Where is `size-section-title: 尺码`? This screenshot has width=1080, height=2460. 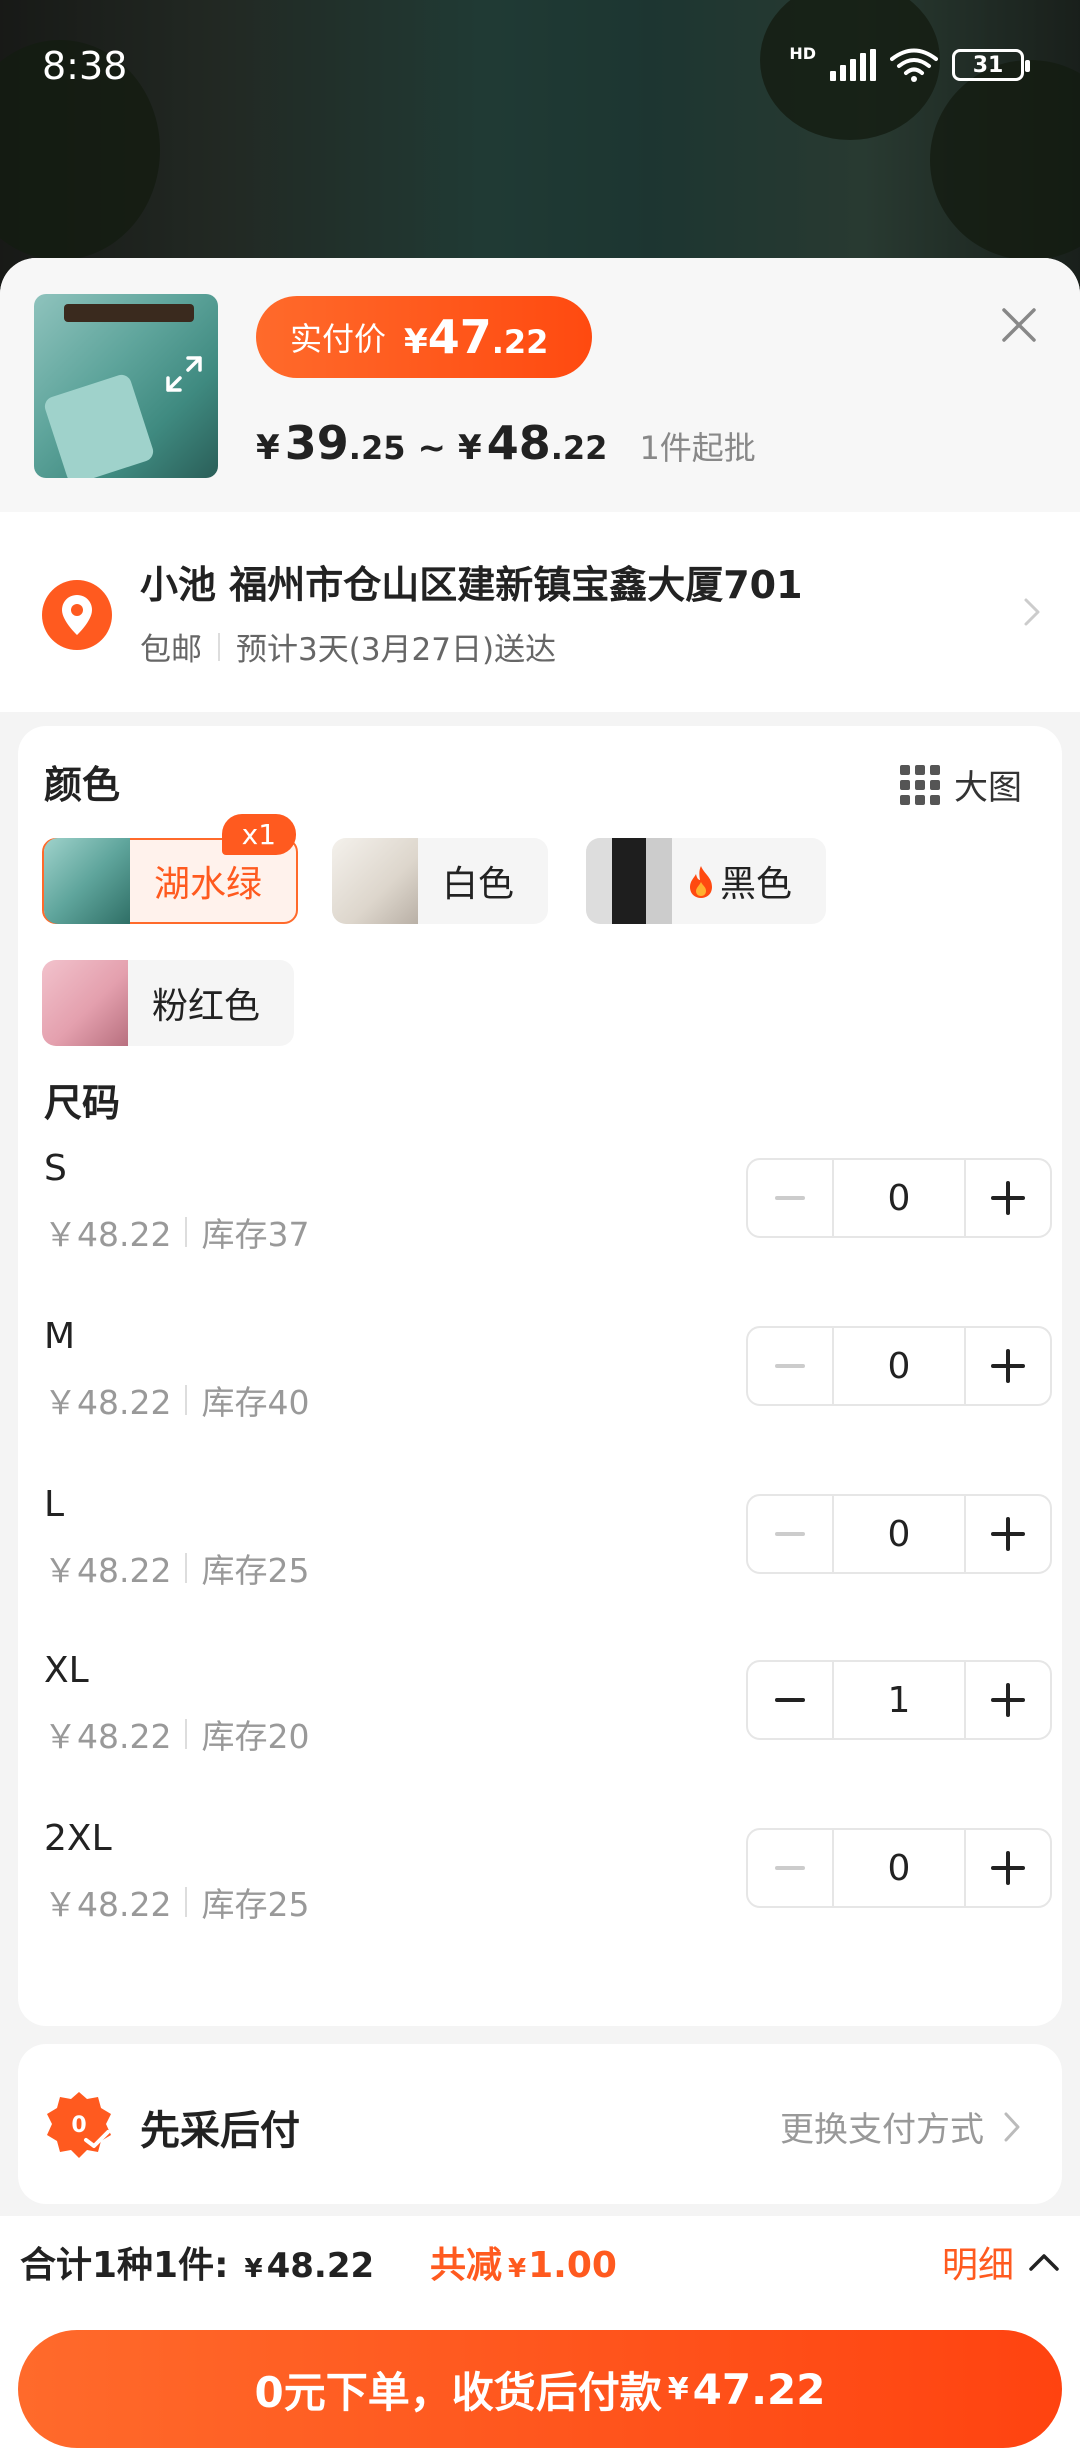 size-section-title: 尺码 is located at coordinates (82, 1103).